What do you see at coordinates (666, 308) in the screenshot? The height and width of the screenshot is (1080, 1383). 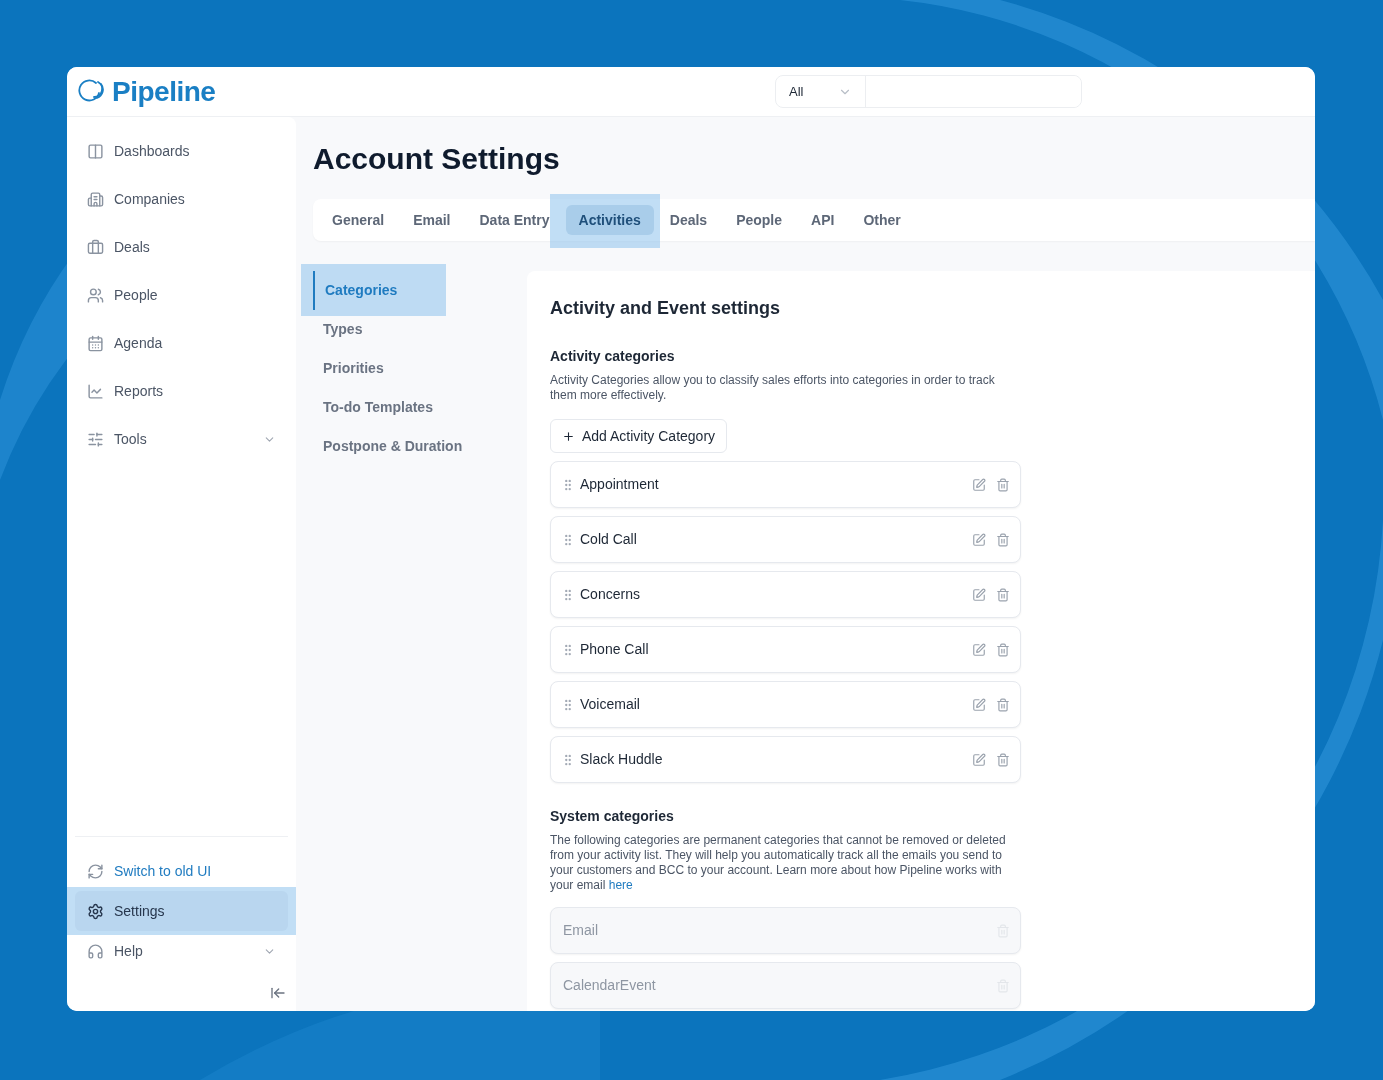 I see `panel-title: Activity and Event settings` at bounding box center [666, 308].